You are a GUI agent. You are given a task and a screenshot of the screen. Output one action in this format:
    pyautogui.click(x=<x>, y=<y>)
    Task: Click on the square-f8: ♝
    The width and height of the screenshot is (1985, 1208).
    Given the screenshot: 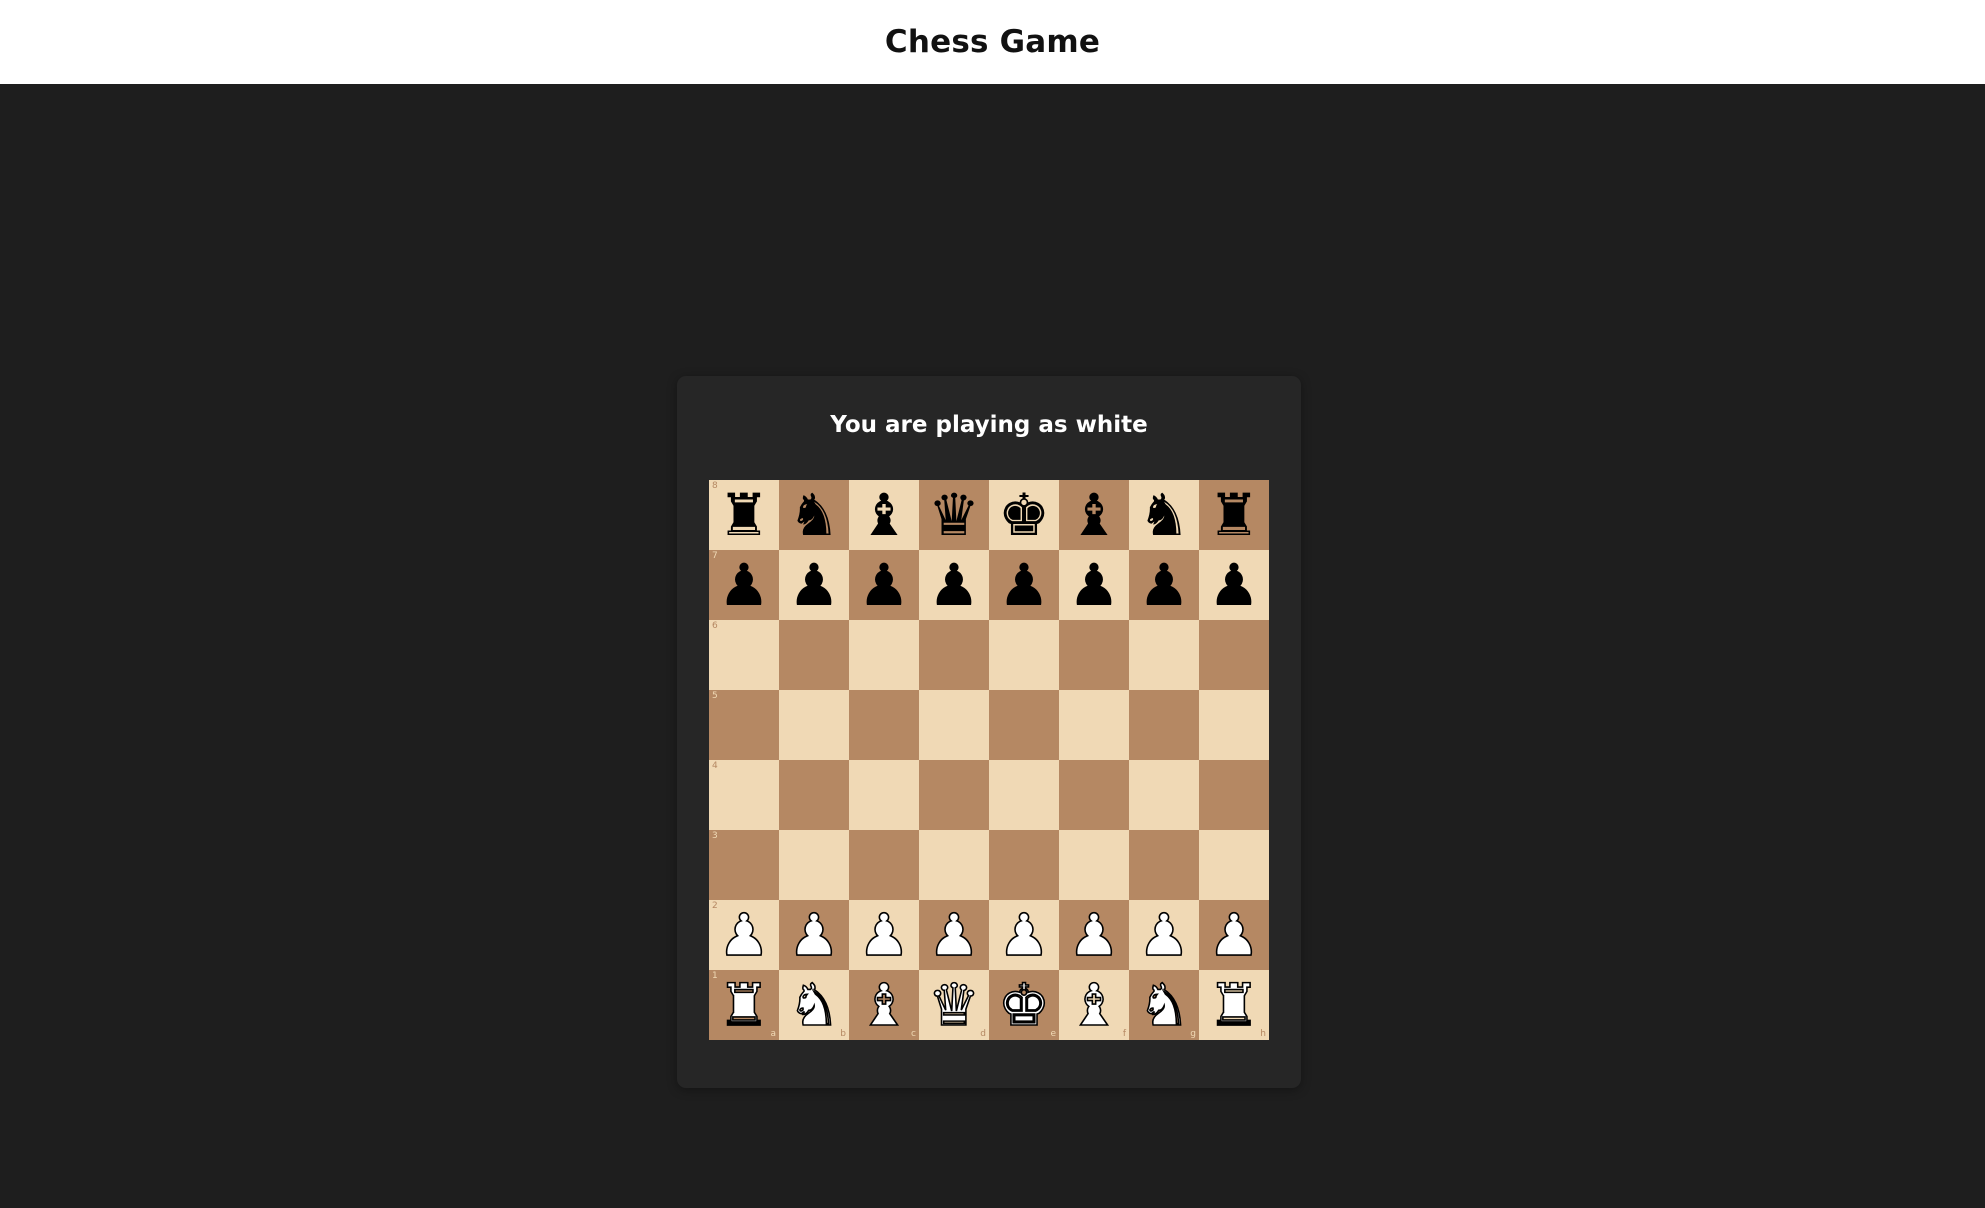 What is the action you would take?
    pyautogui.click(x=1094, y=515)
    